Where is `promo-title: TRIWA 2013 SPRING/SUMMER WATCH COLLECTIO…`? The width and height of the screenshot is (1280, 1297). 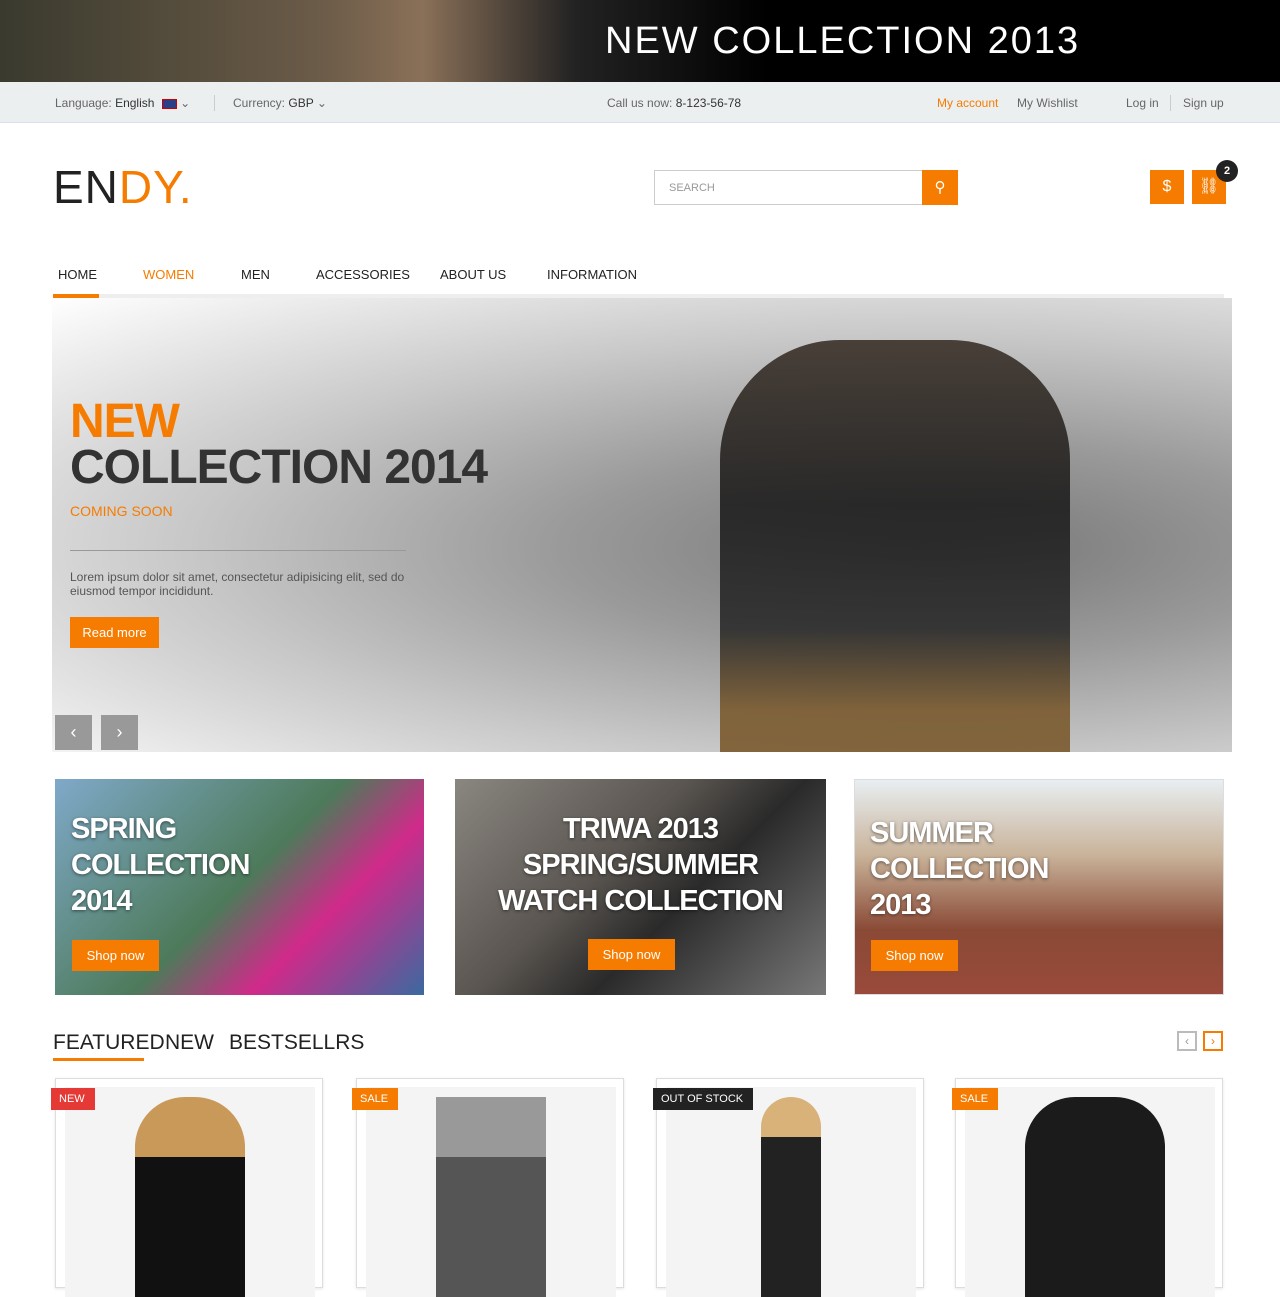
promo-title: TRIWA 2013 SPRING/SUMMER WATCH COLLECTIO… is located at coordinates (641, 865).